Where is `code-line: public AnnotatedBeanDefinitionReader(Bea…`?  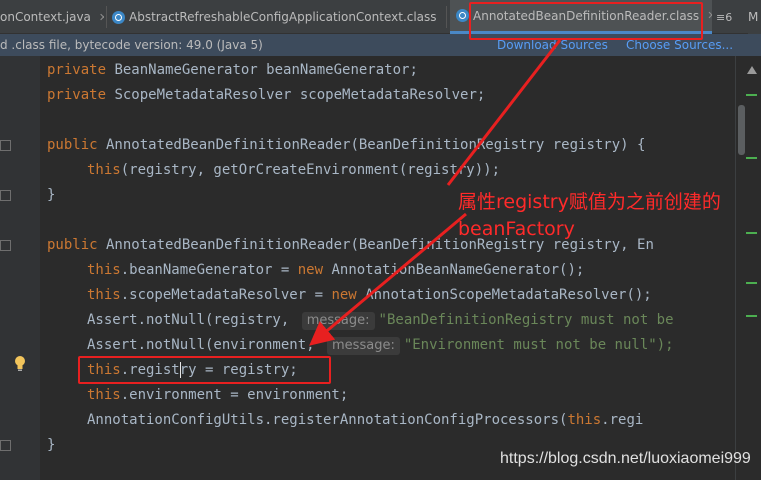
code-line: public AnnotatedBeanDefinitionReader(Bea… is located at coordinates (346, 145).